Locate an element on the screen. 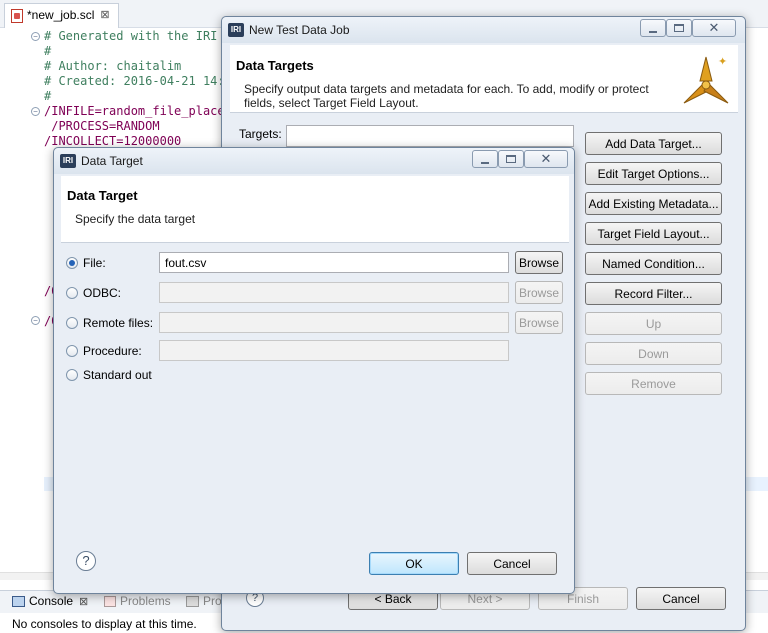 This screenshot has width=768, height=633. odbc-label: ODBC: is located at coordinates (102, 293).